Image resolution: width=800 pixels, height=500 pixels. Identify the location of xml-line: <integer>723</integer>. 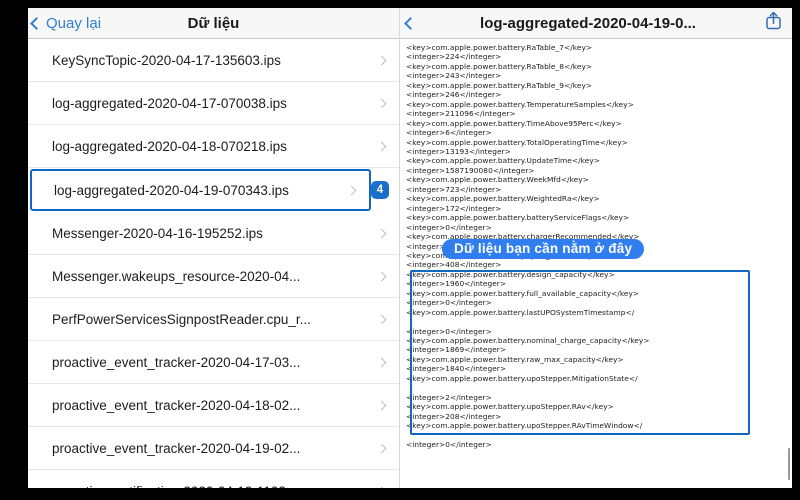
(454, 189).